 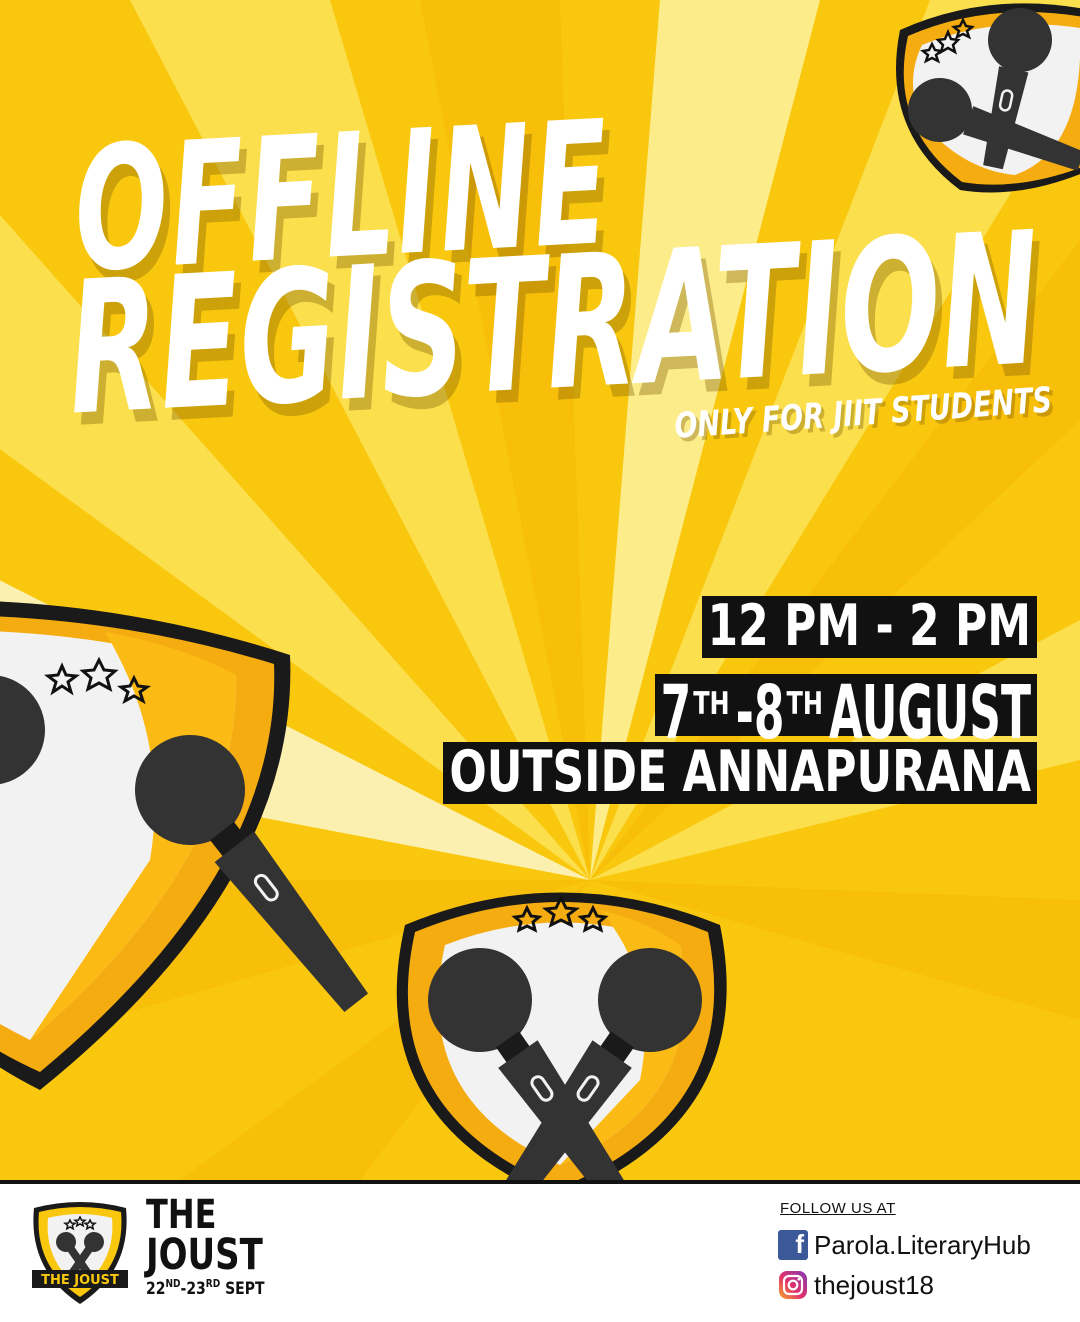 I want to click on time-label: 12 PM - 2 PM, so click(x=869, y=626).